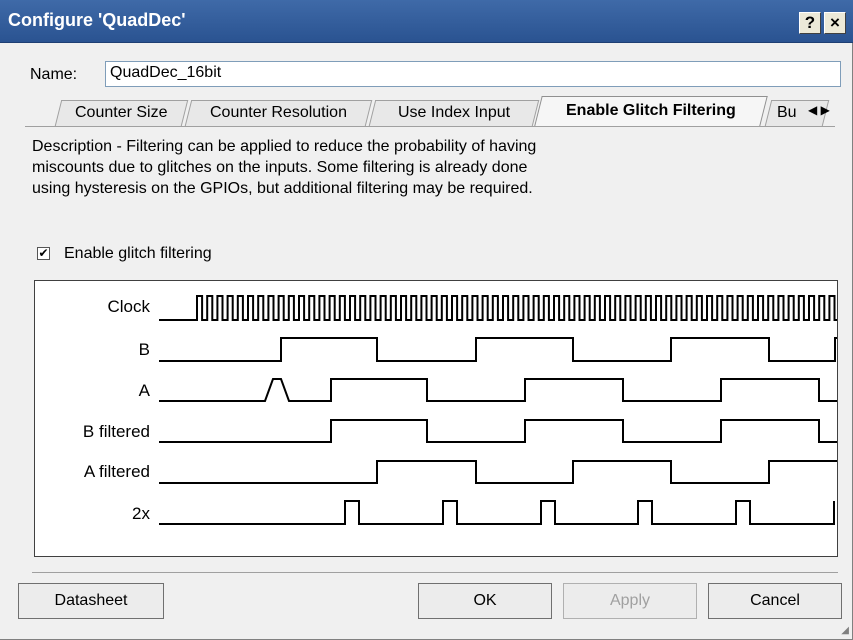 Image resolution: width=853 pixels, height=640 pixels. I want to click on resize-grip-icon: ◢, so click(845, 630).